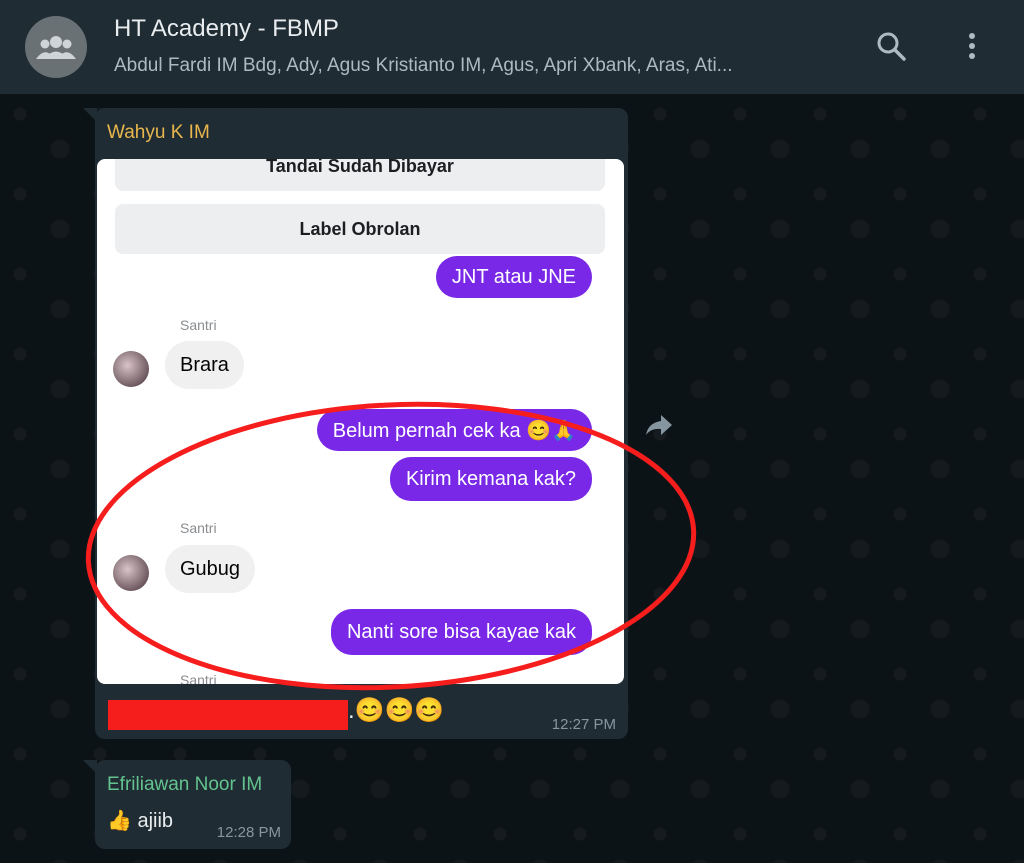 The height and width of the screenshot is (863, 1024). I want to click on forward-icon, so click(659, 425).